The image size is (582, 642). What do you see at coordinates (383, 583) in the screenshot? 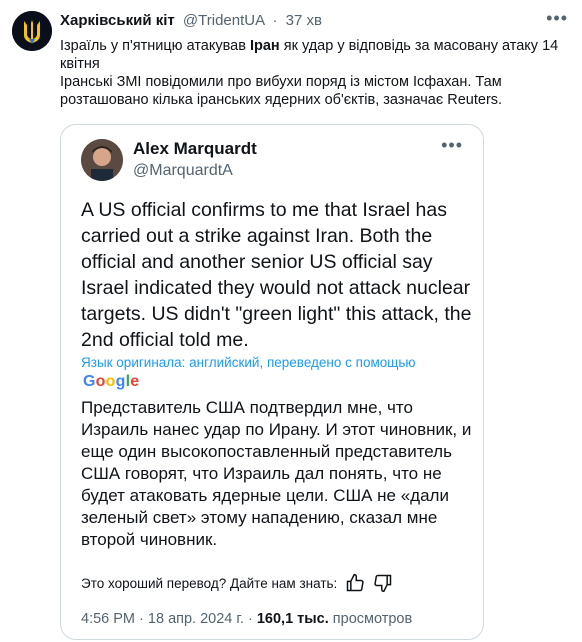
I see `thumbs-down-icon` at bounding box center [383, 583].